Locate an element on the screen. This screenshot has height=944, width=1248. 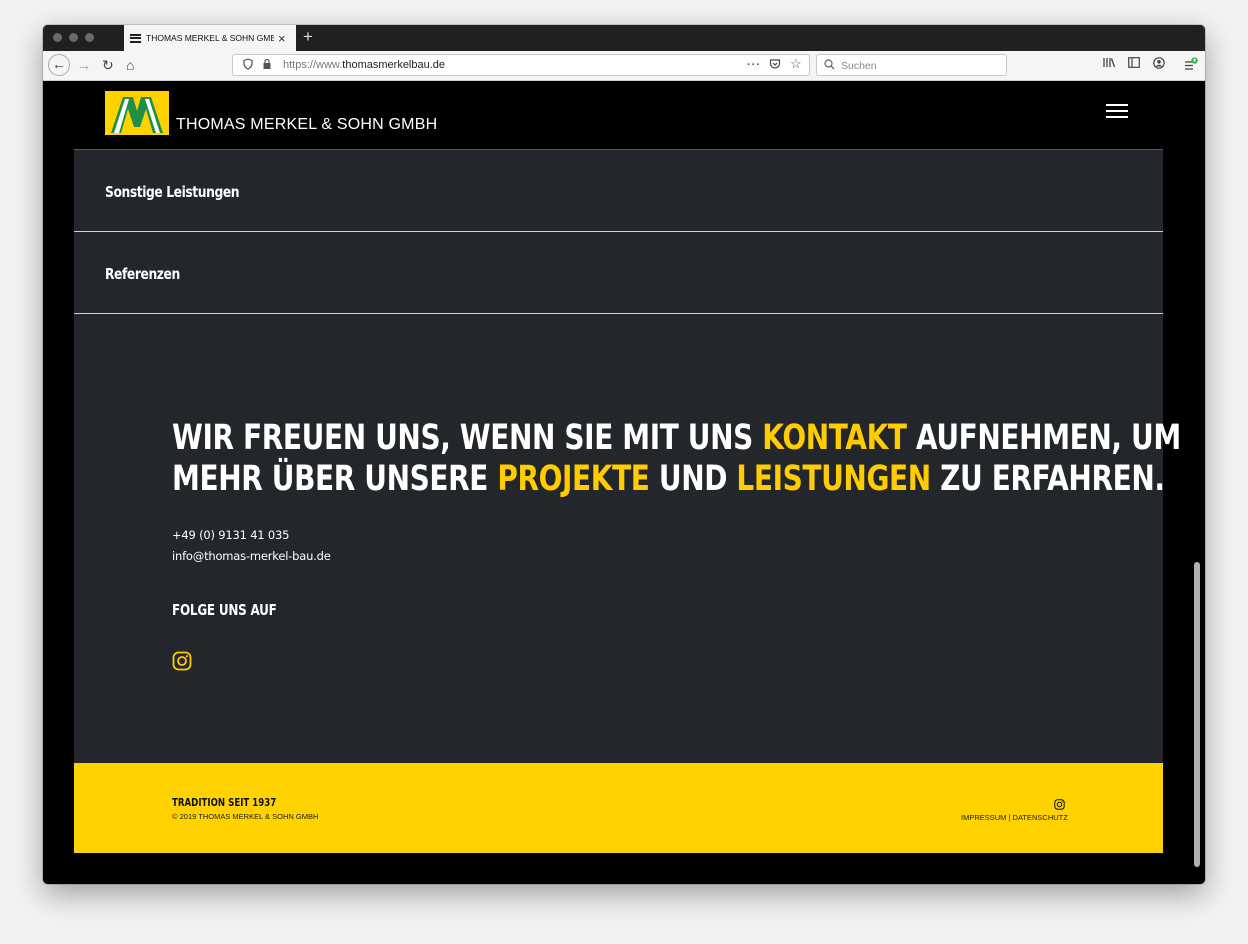
search-input: Suchen is located at coordinates (859, 66).